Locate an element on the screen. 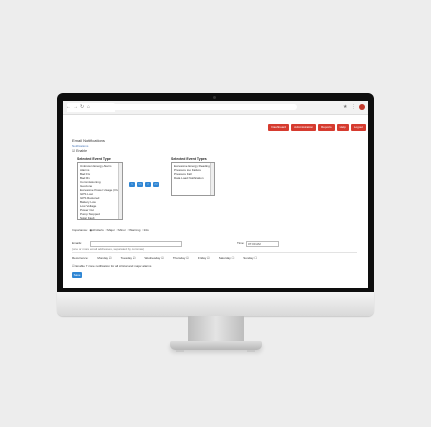 This screenshot has height=427, width=431. breadcrumb: Notifications is located at coordinates (80, 146).